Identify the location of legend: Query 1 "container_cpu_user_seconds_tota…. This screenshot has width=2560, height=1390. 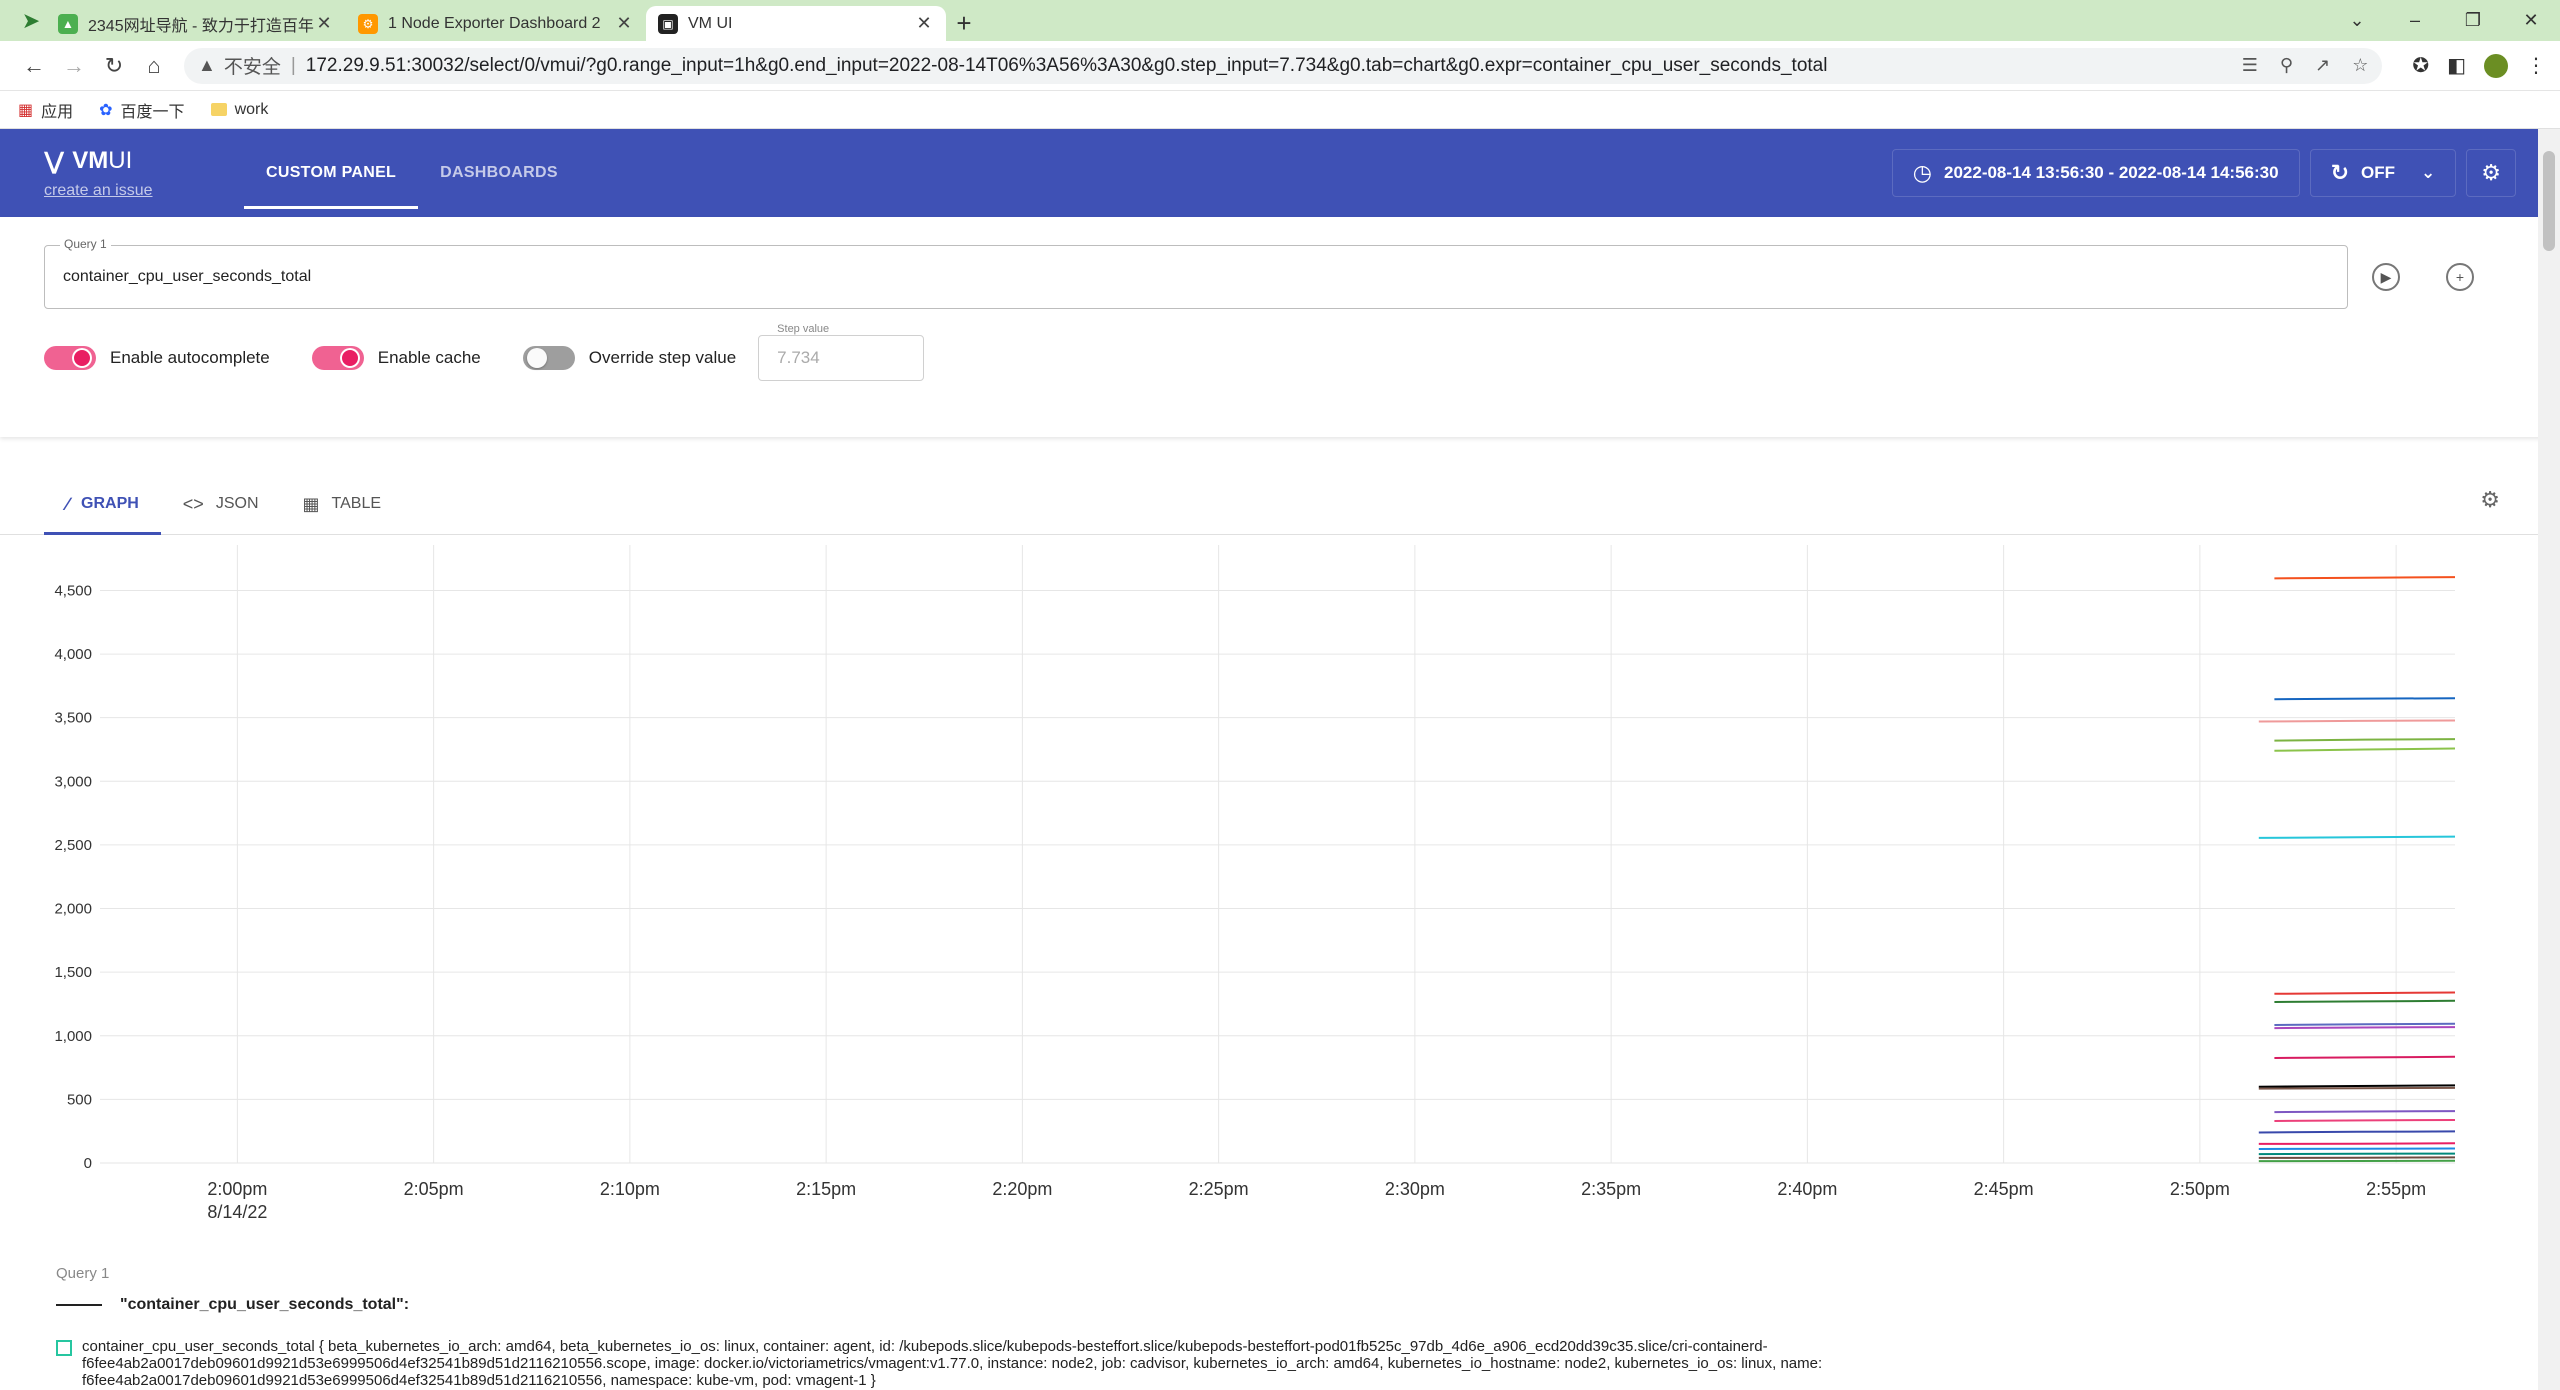
(1280, 1327).